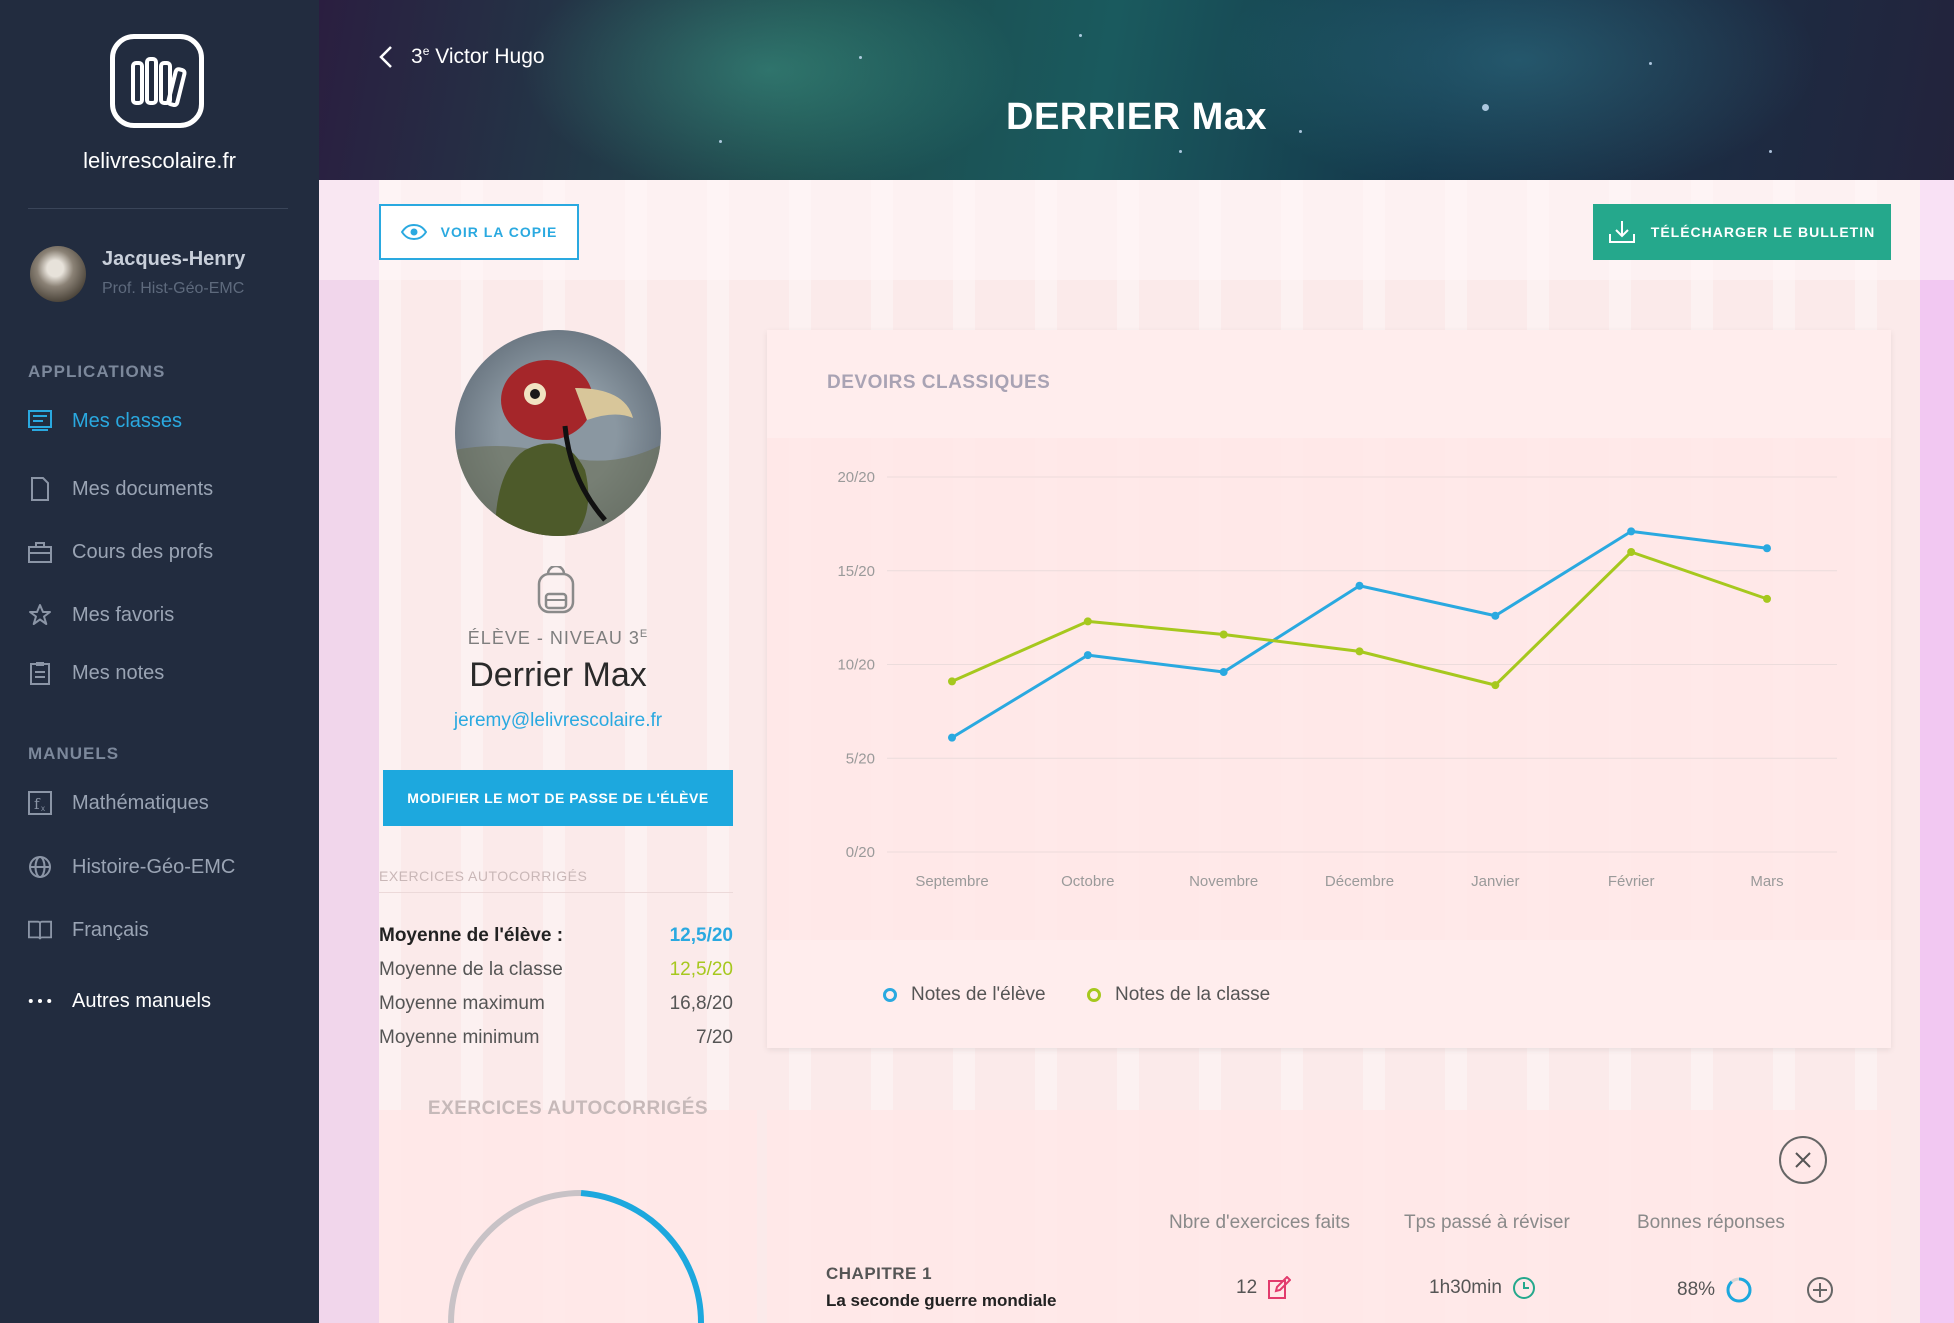 The image size is (1954, 1323). Describe the element at coordinates (40, 1001) in the screenshot. I see `more-icon` at that location.